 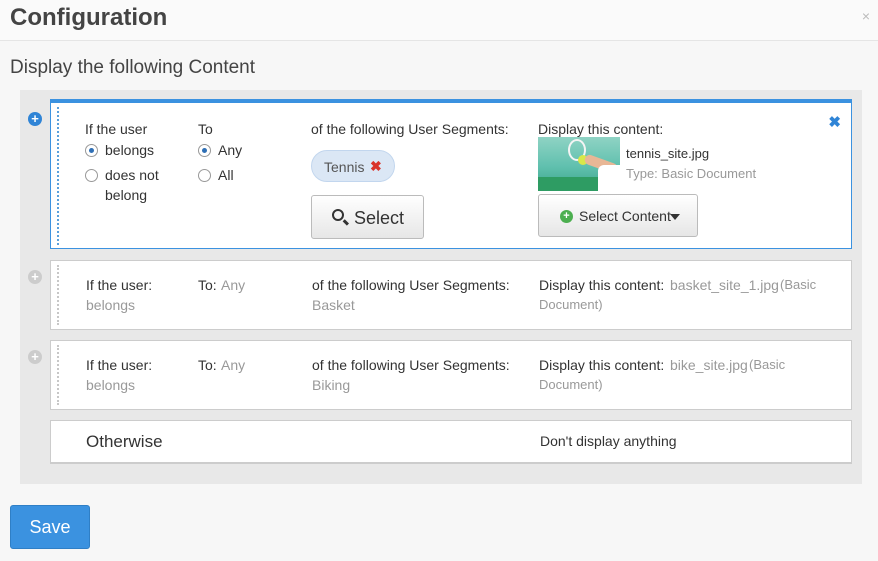 I want to click on content-thumbnail, so click(x=579, y=164).